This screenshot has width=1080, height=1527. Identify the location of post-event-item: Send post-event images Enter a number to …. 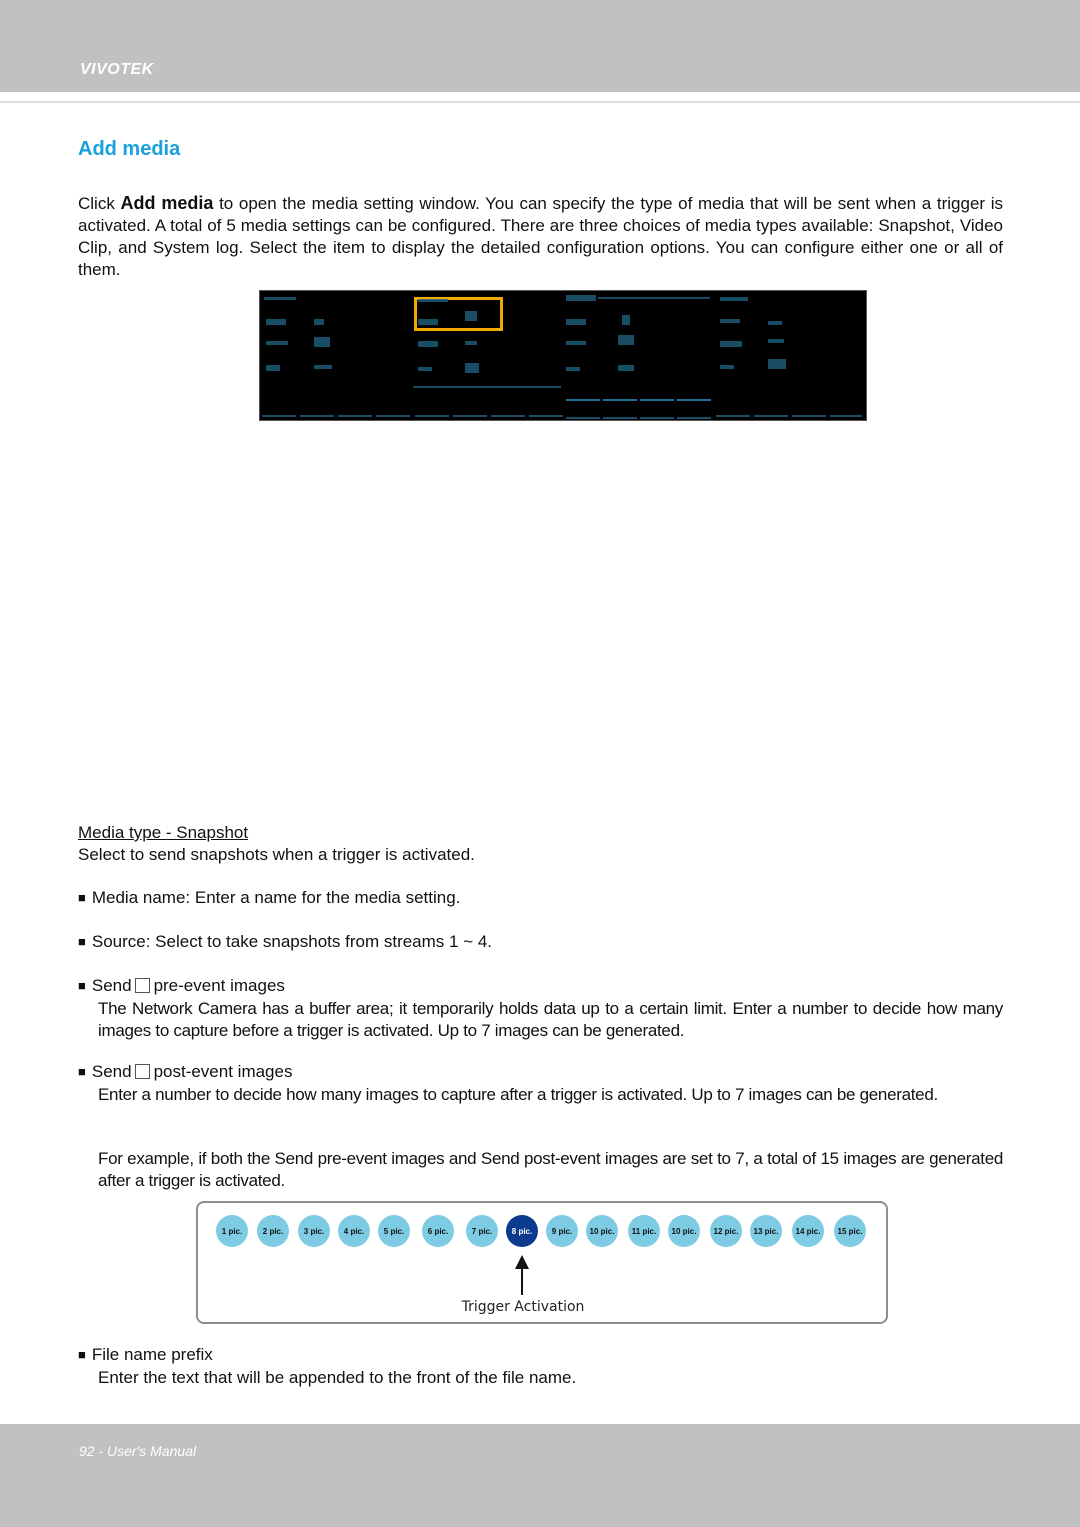
(540, 1083).